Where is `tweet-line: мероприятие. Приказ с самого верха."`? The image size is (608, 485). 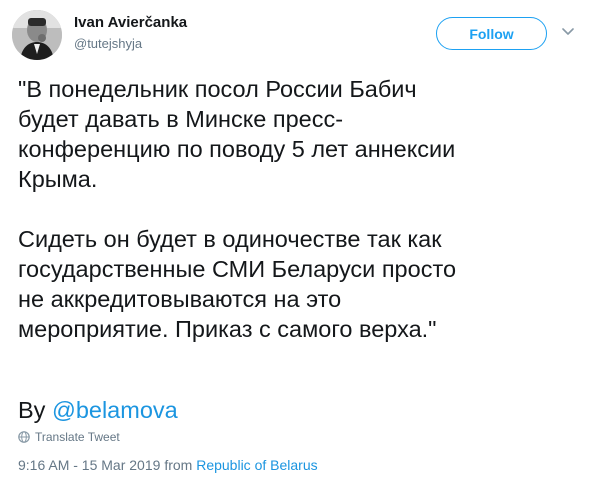 tweet-line: мероприятие. Приказ с самого верха." is located at coordinates (227, 329).